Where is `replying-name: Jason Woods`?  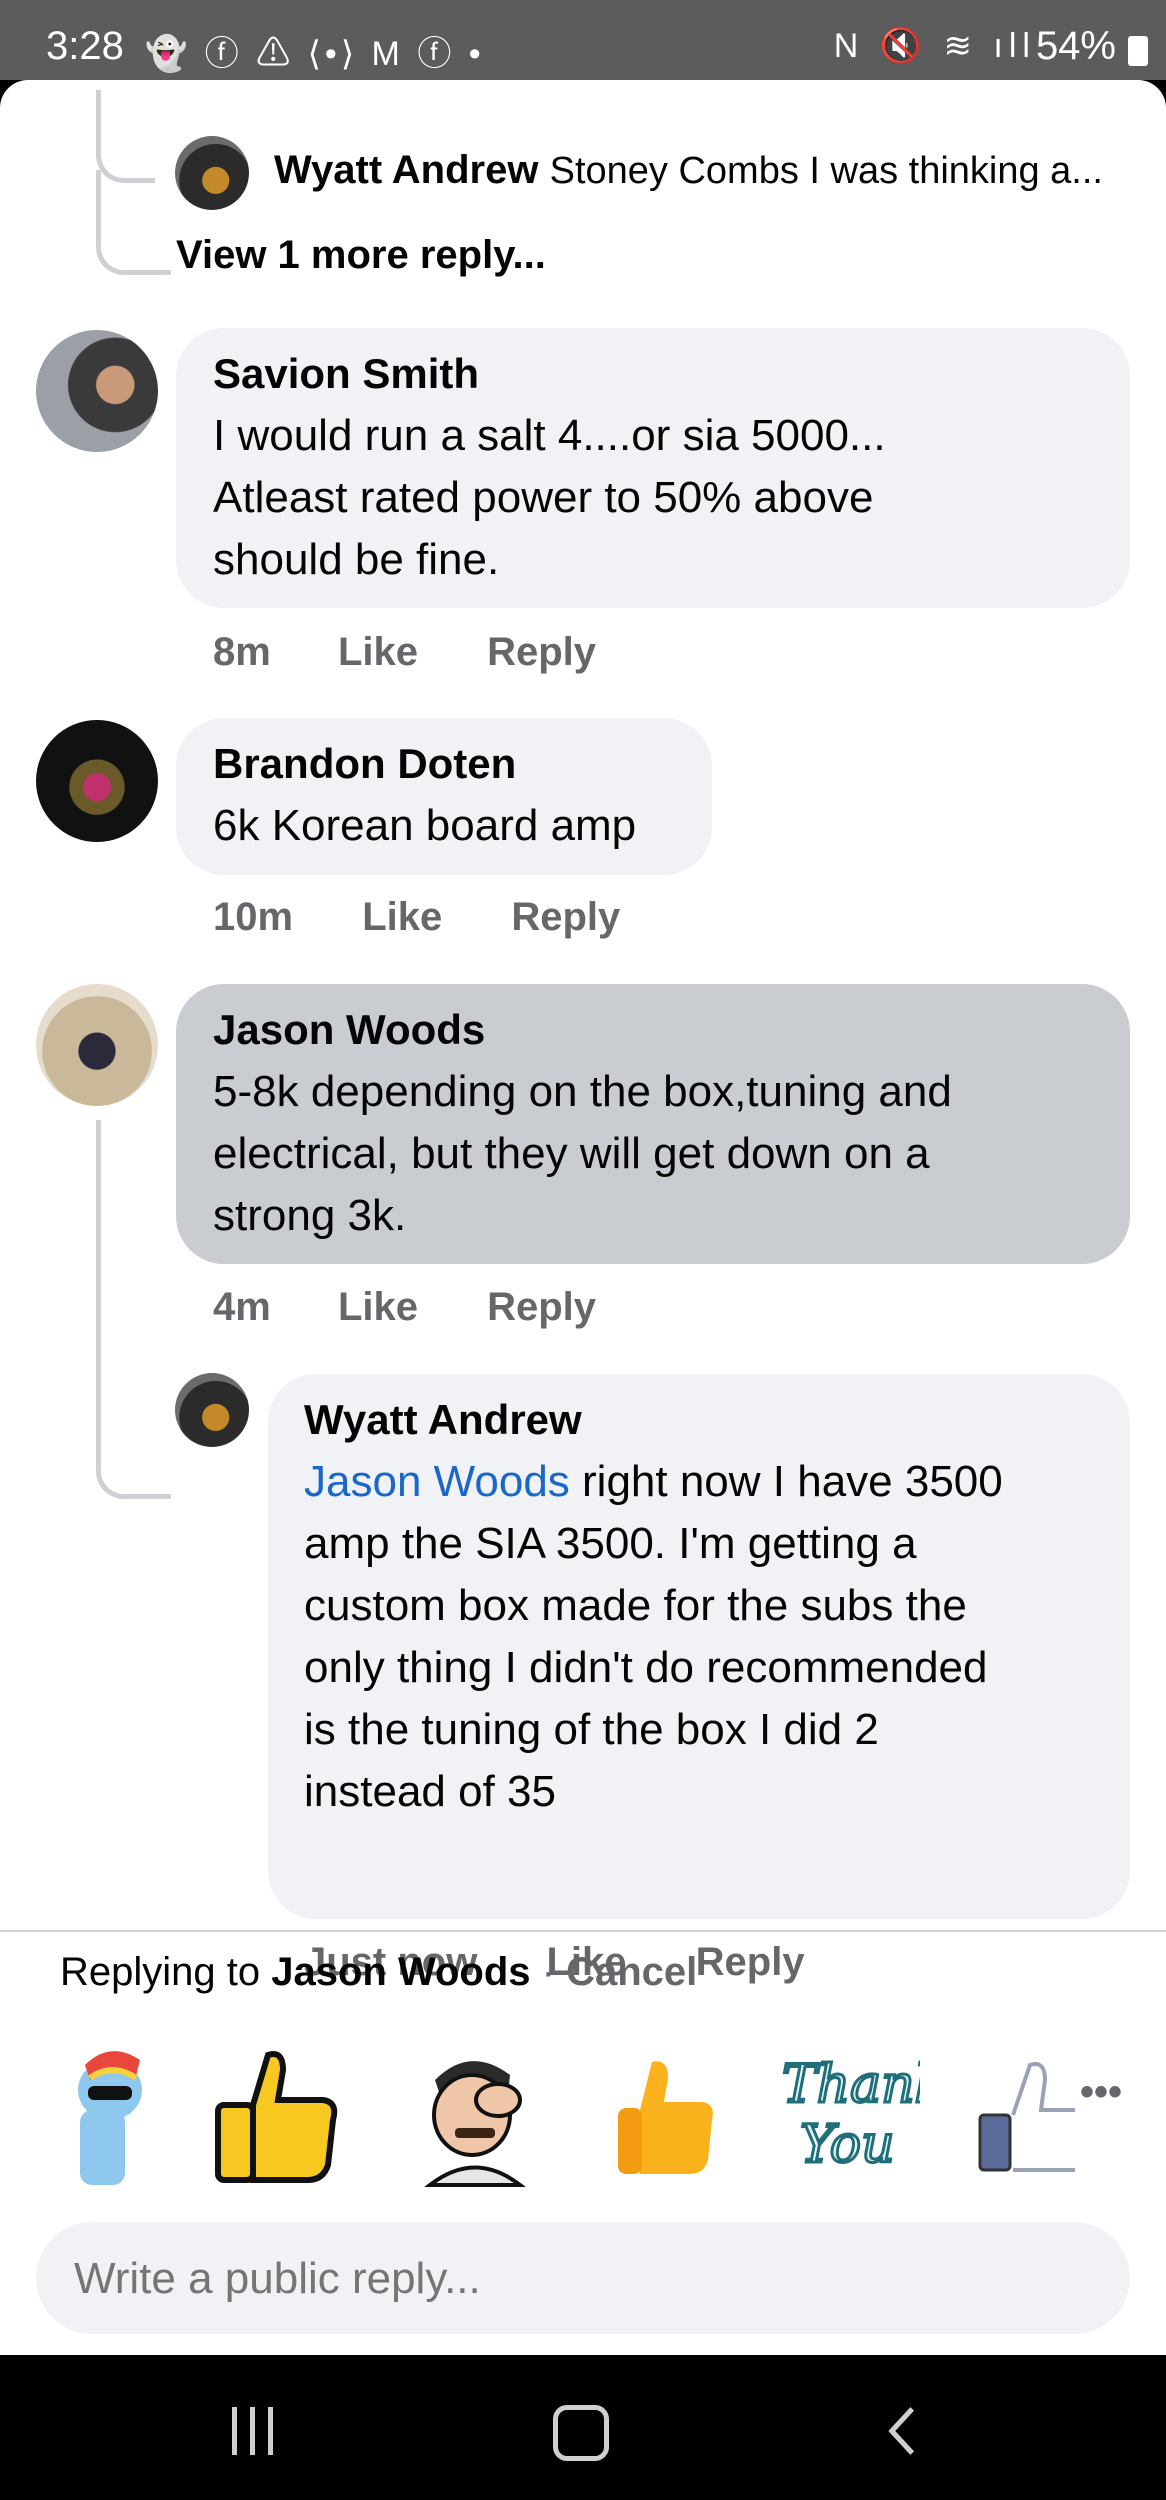 replying-name: Jason Woods is located at coordinates (401, 1972).